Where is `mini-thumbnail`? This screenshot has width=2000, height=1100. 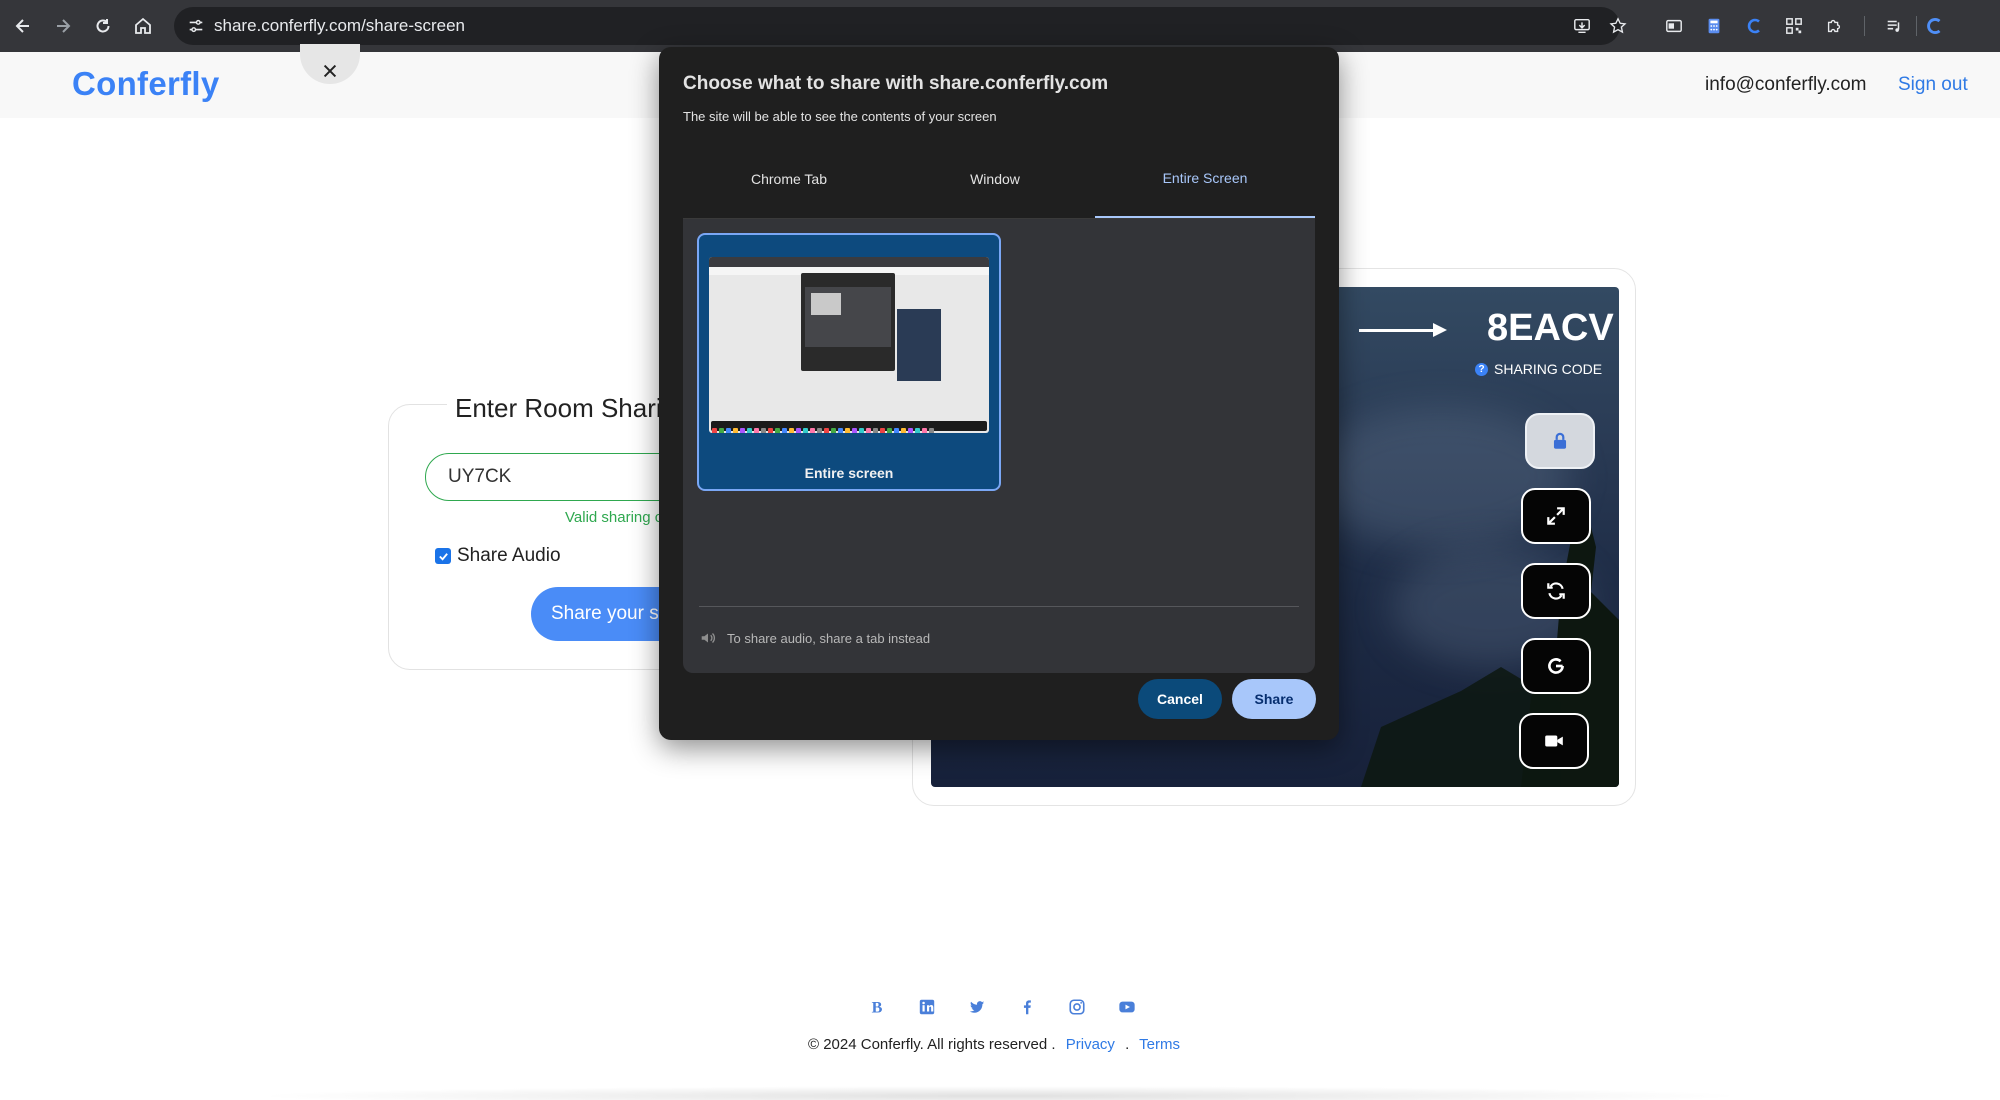 mini-thumbnail is located at coordinates (826, 304).